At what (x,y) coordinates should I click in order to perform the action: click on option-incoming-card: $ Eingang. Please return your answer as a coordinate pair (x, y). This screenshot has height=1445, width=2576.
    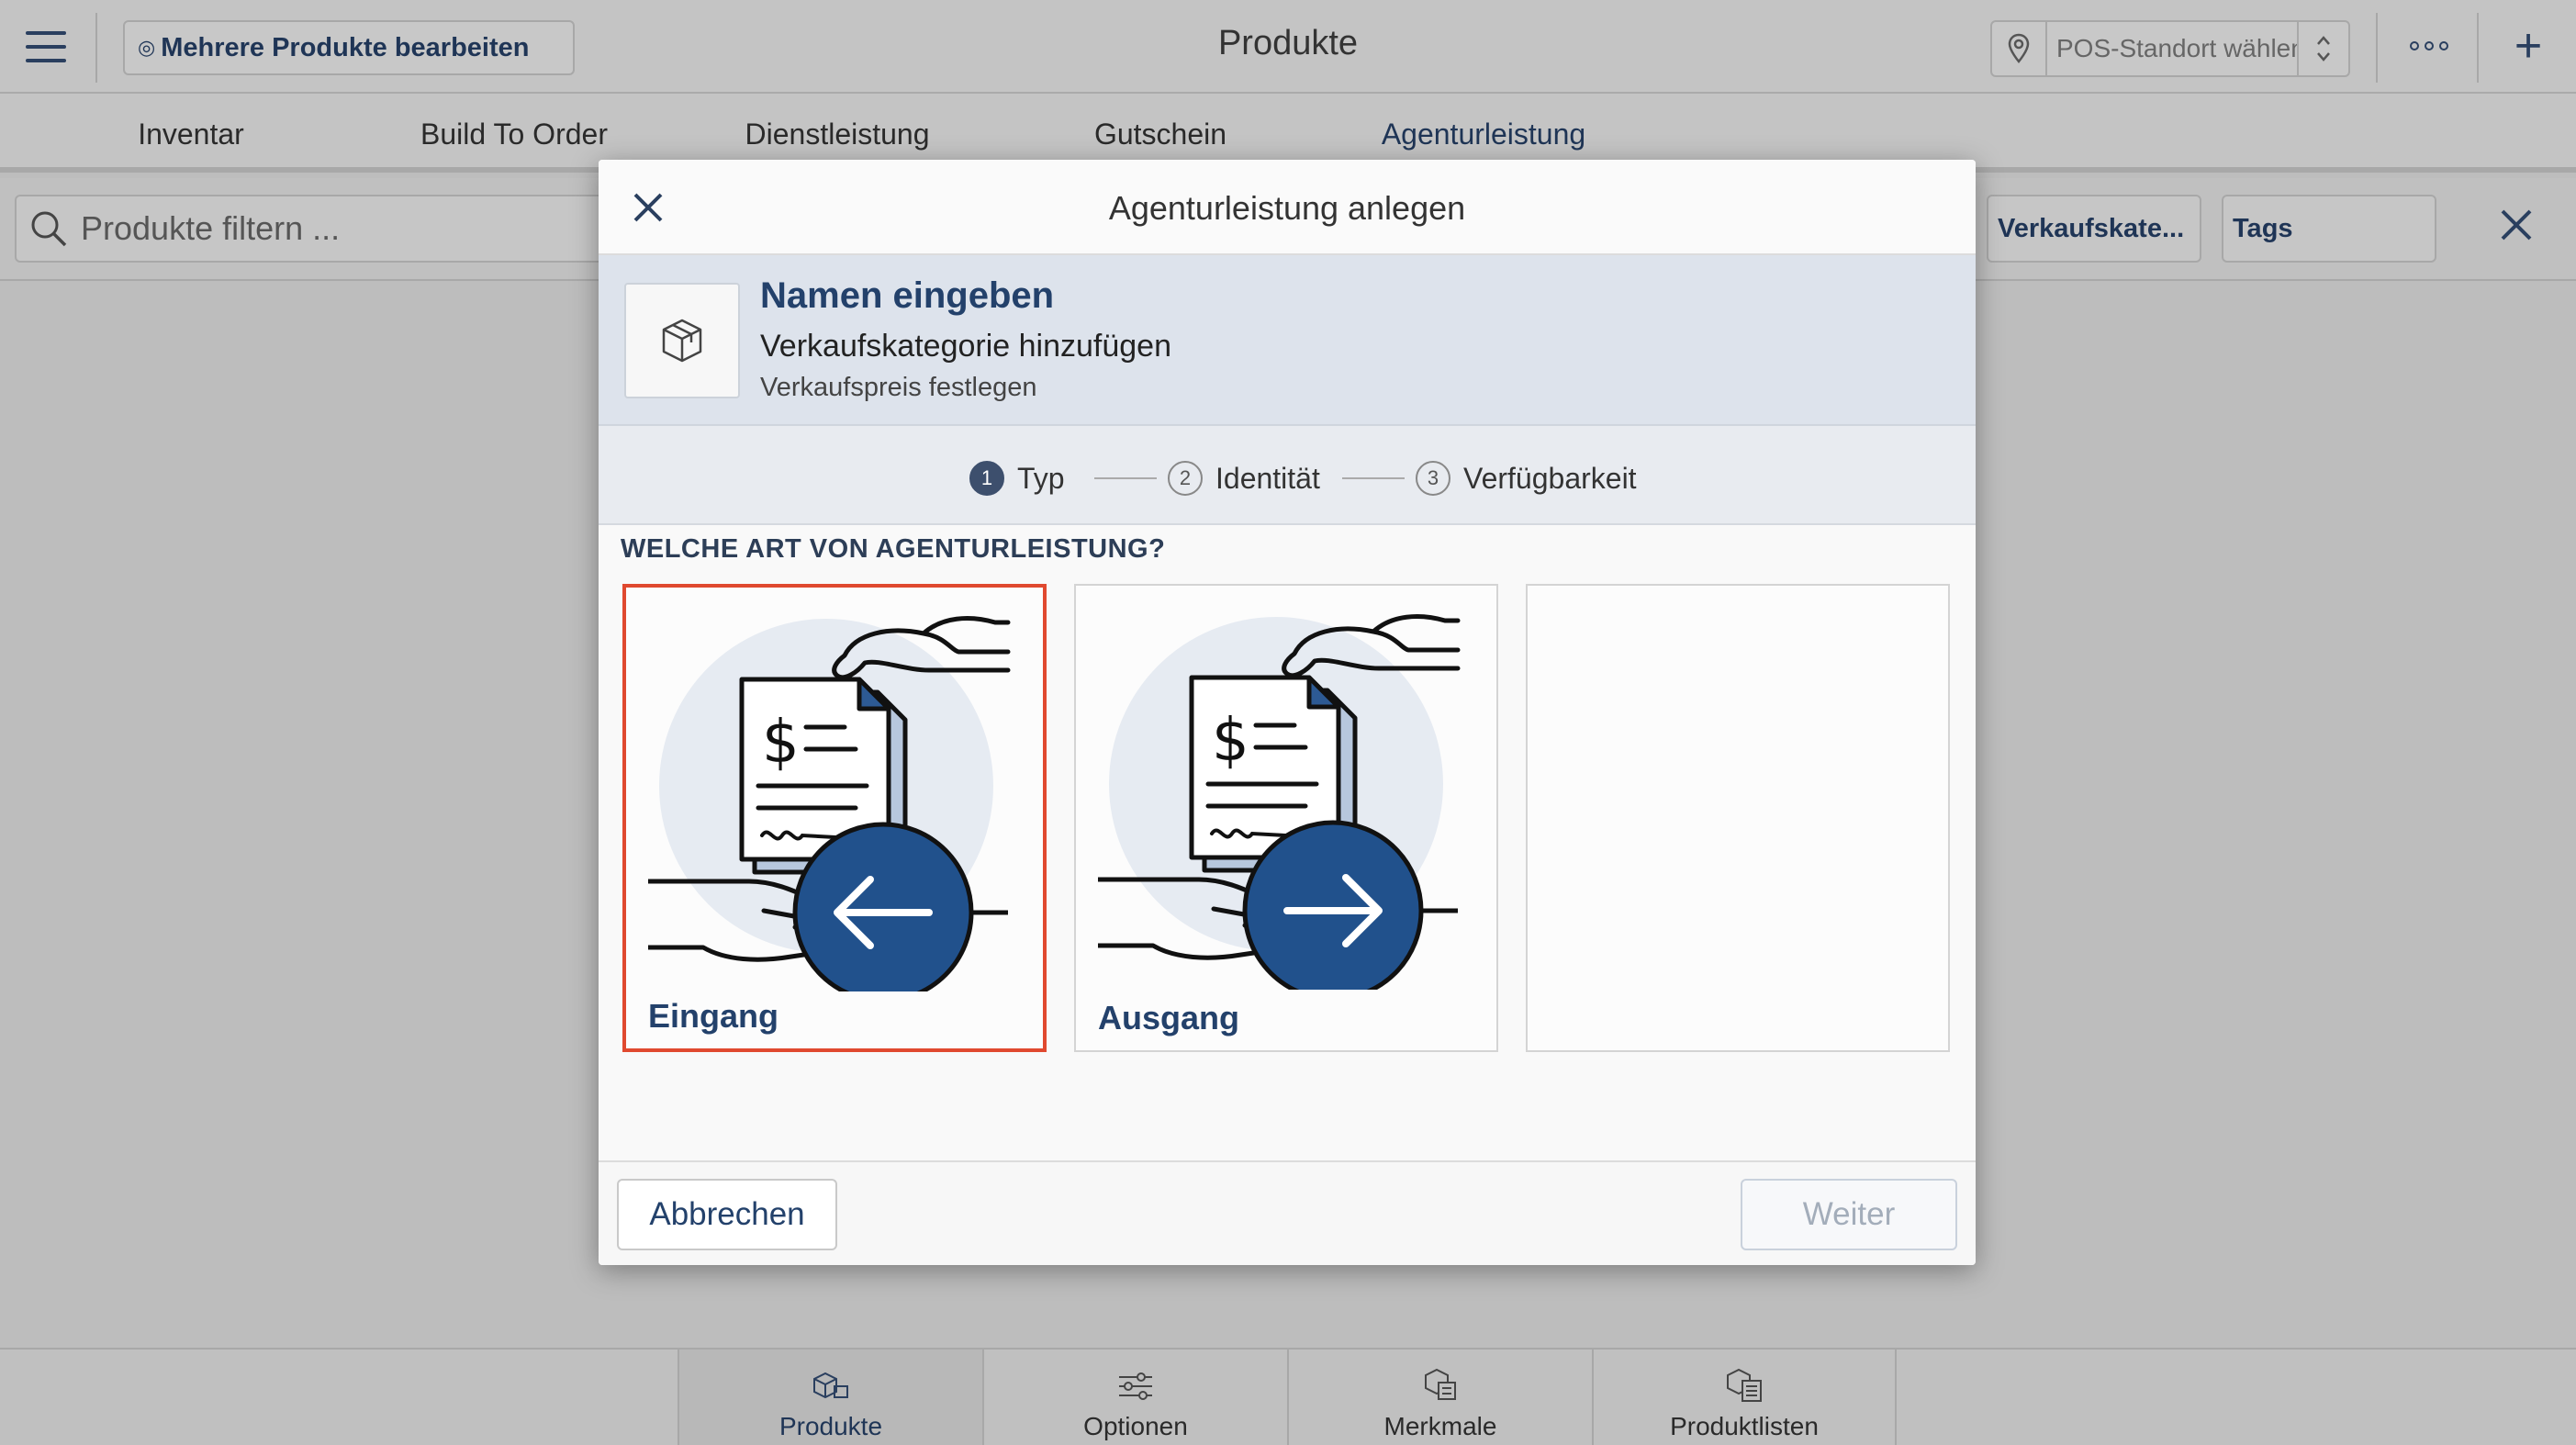
    Looking at the image, I should click on (834, 818).